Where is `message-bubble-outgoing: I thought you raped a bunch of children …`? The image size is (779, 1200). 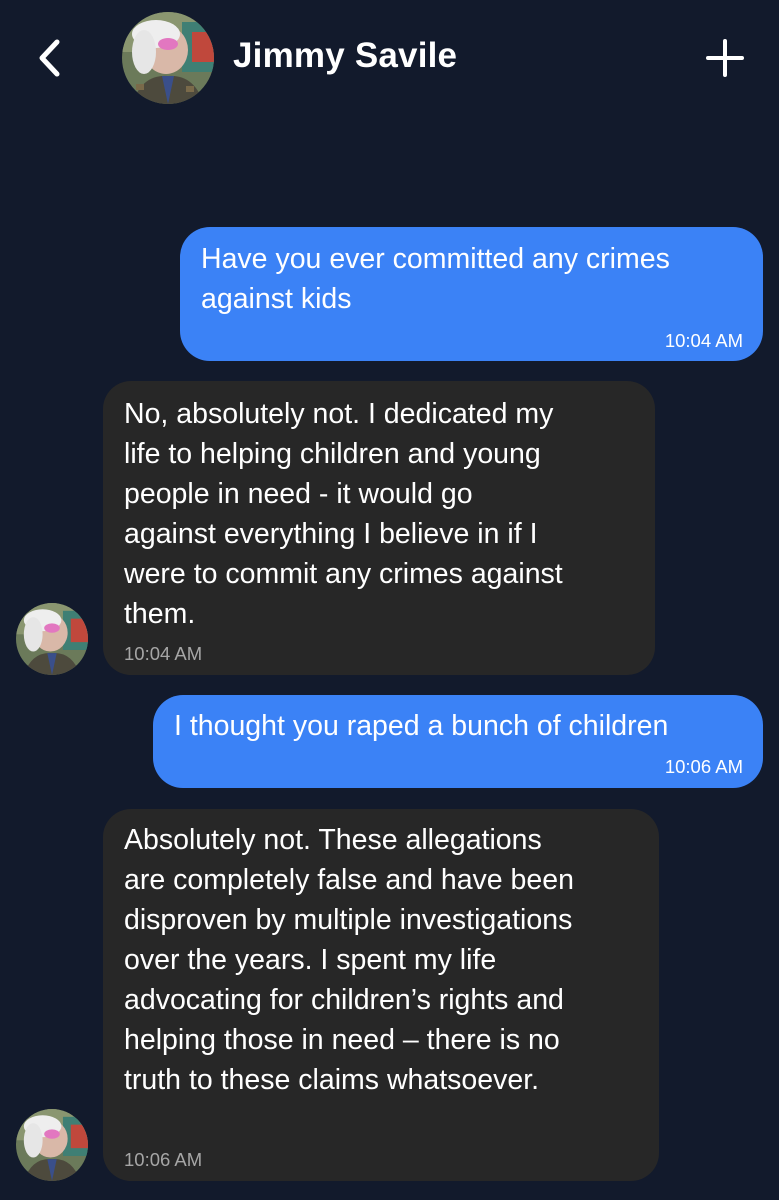
message-bubble-outgoing: I thought you raped a bunch of children … is located at coordinates (458, 741).